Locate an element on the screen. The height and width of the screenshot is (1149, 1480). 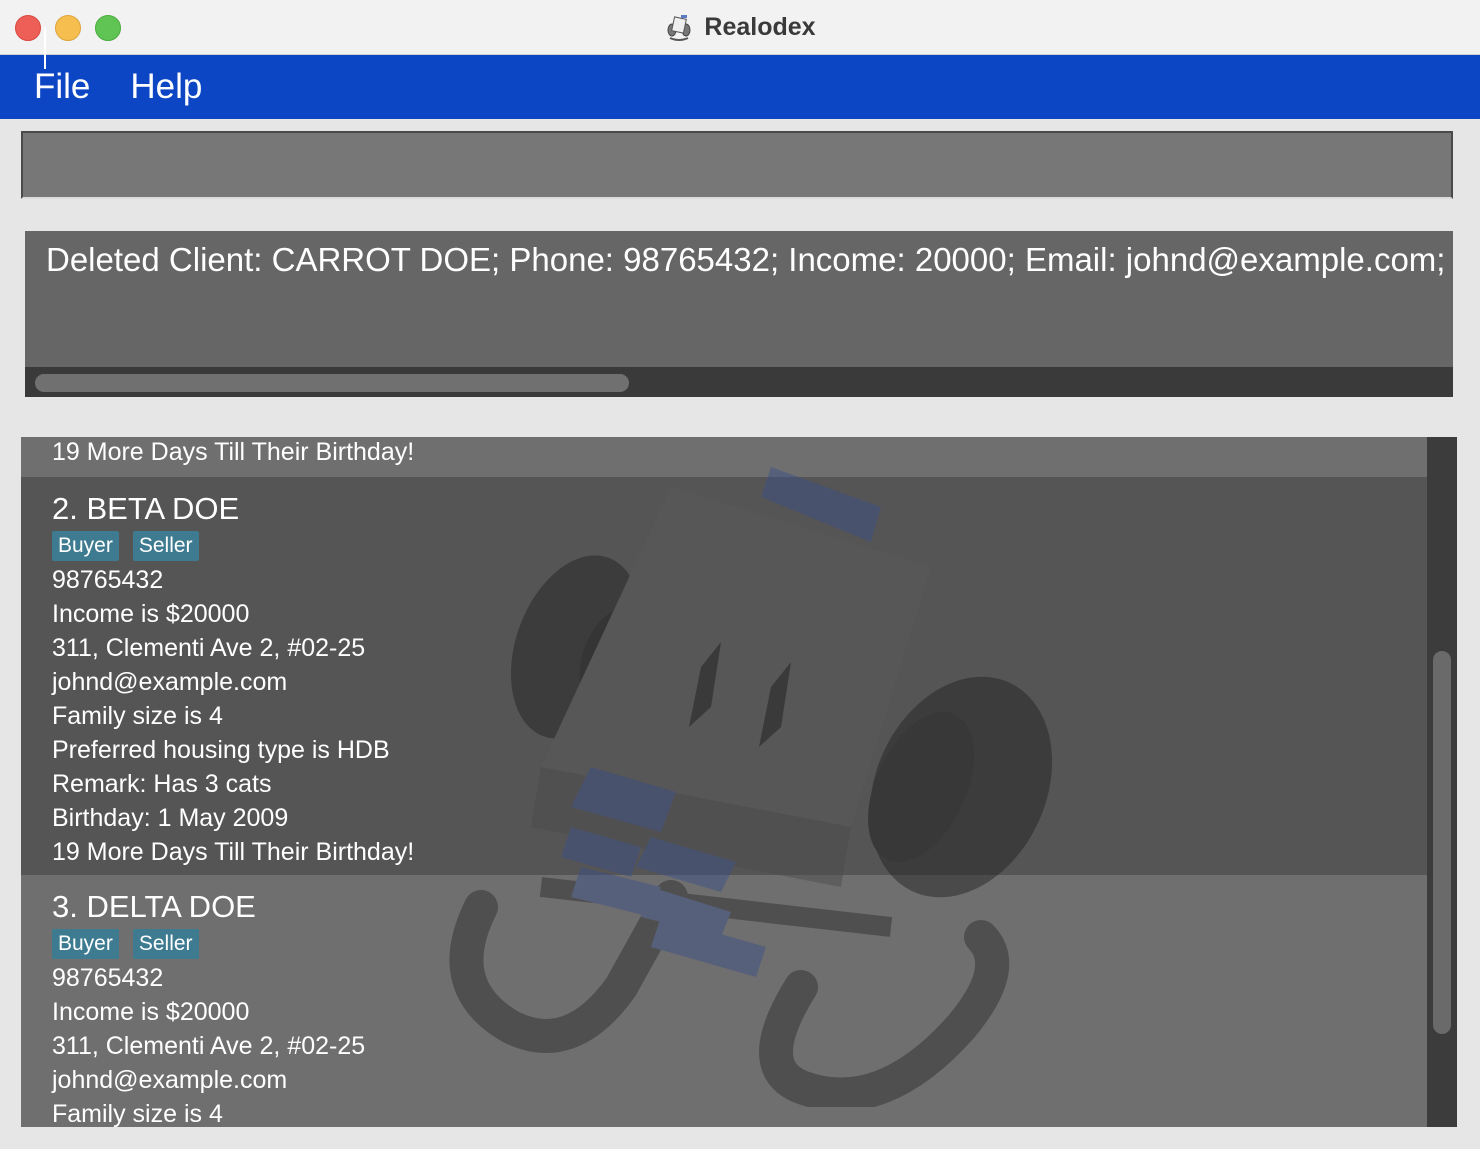
client-name: 3. DELTA DOE is located at coordinates (154, 906).